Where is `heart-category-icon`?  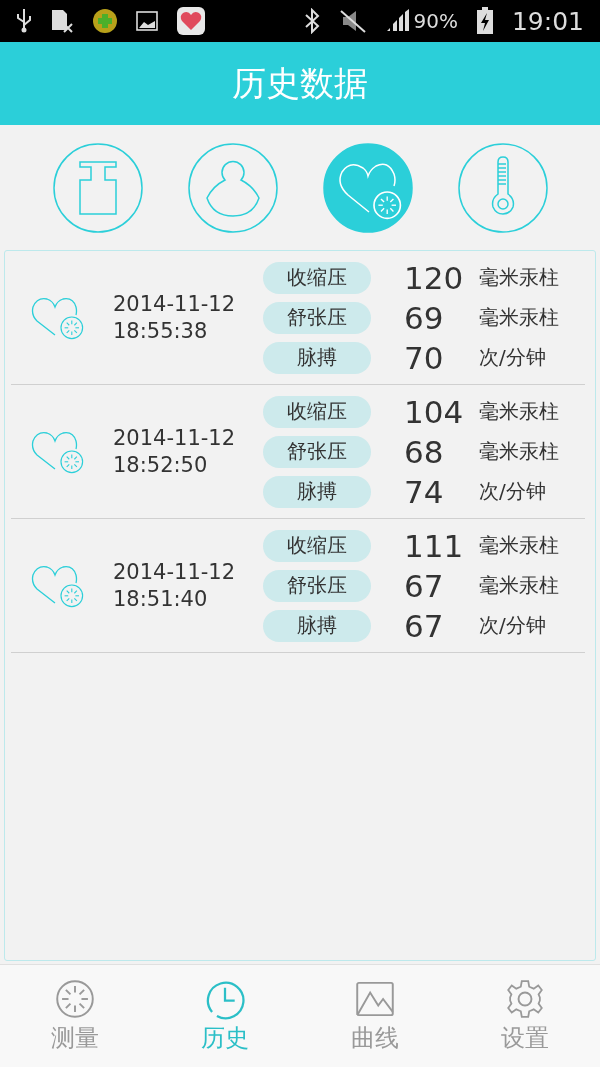
heart-category-icon is located at coordinates (367, 187).